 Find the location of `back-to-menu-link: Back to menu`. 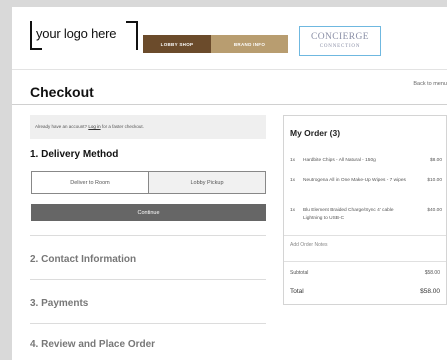

back-to-menu-link: Back to menu is located at coordinates (430, 84).